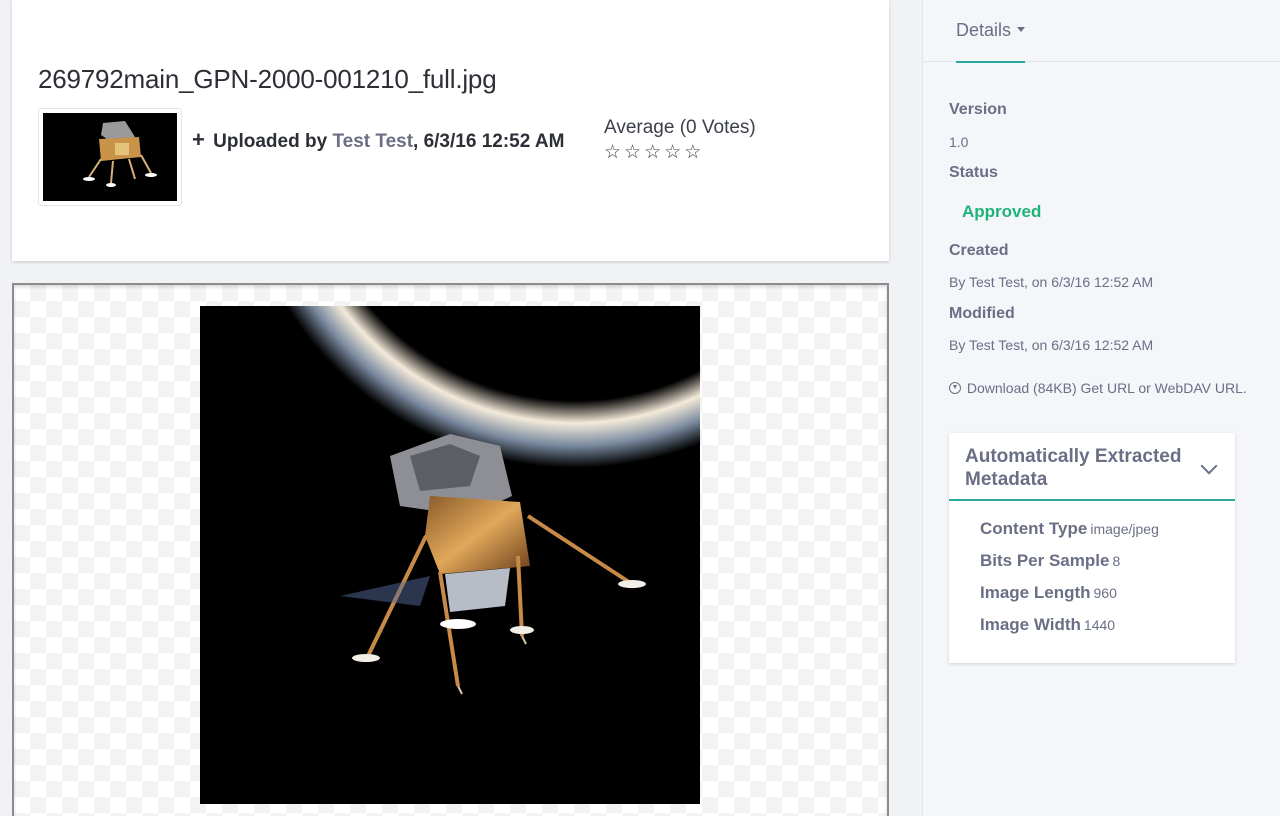 The height and width of the screenshot is (816, 1280). What do you see at coordinates (1106, 388) in the screenshot?
I see `download-text: Download (84KB) Get URL or WebDAV URL.` at bounding box center [1106, 388].